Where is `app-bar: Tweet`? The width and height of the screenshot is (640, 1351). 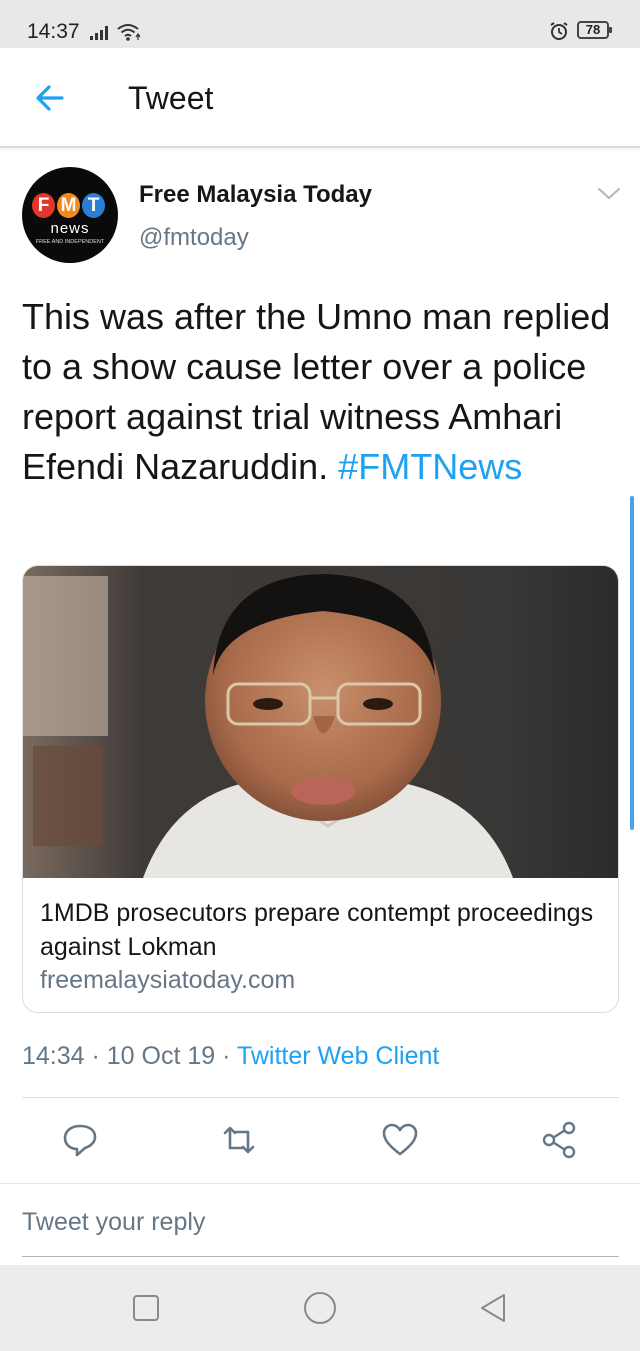
app-bar: Tweet is located at coordinates (320, 98).